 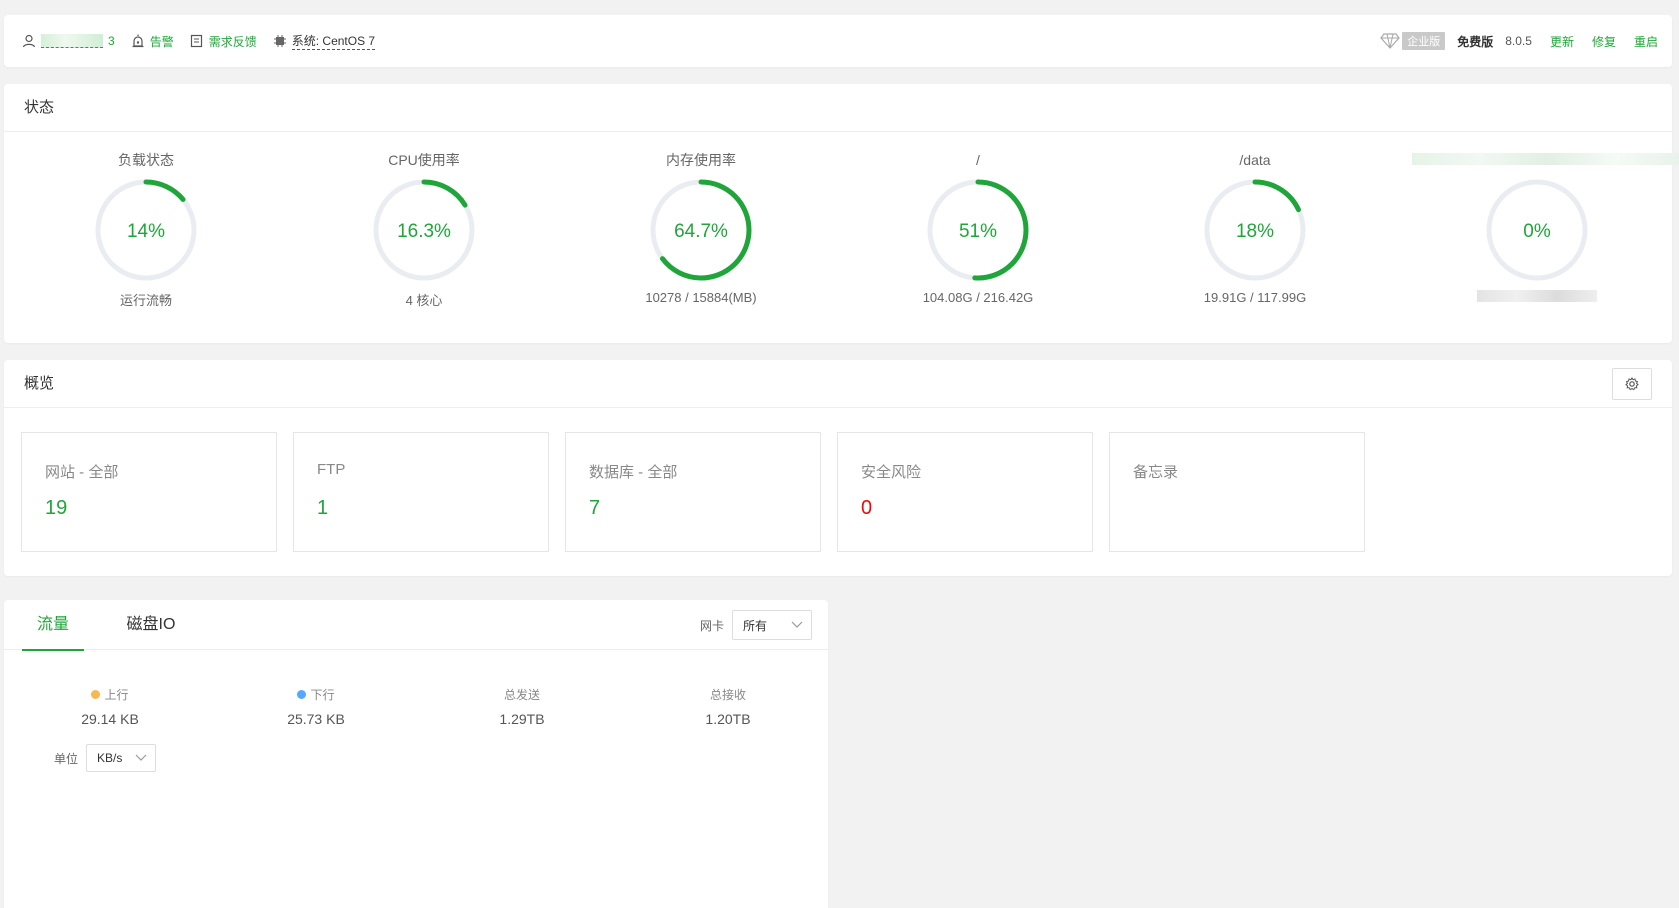 I want to click on card-label: 数据库 - 全部, so click(x=633, y=472).